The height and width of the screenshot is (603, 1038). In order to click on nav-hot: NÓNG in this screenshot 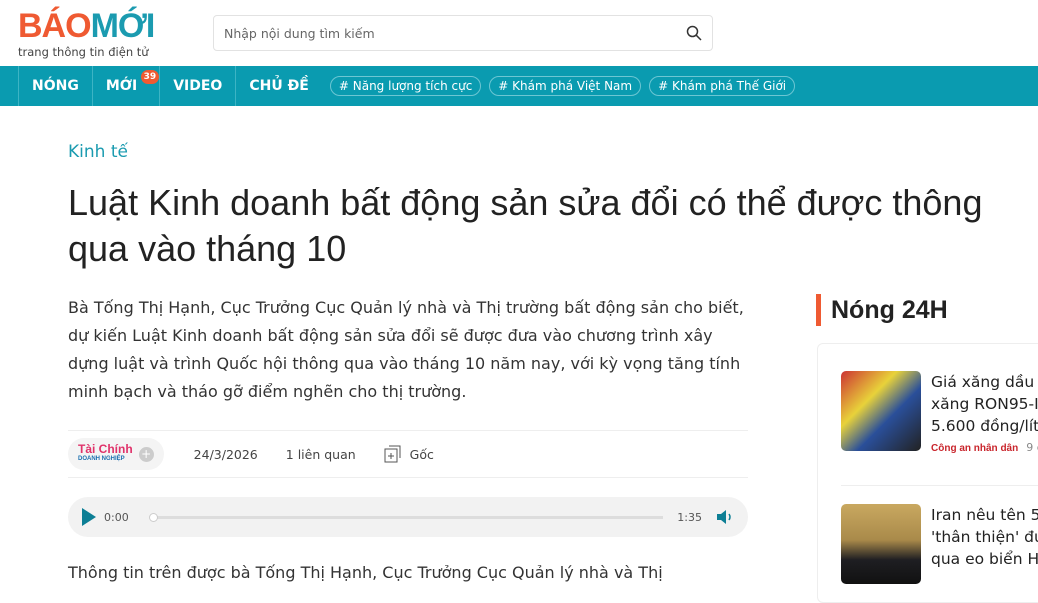, I will do `click(55, 86)`.